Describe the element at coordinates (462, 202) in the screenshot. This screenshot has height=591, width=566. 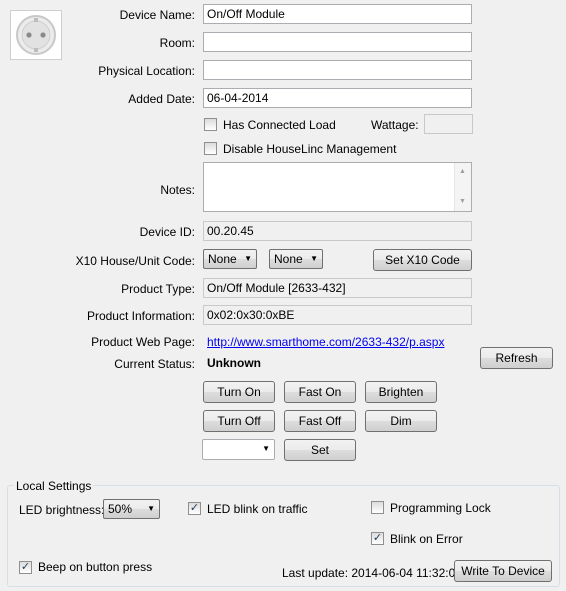
I see `scroll-down-arrow-icon: ▼` at that location.